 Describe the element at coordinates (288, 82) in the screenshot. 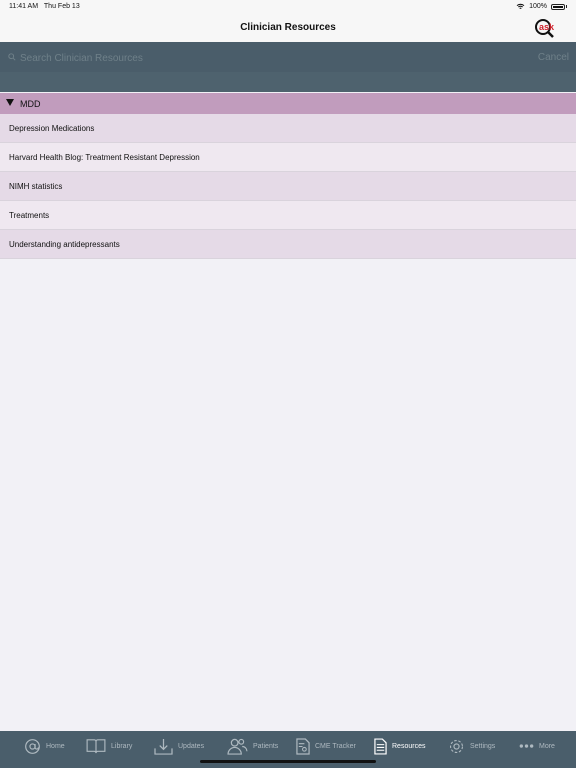

I see `search-sub-bar` at that location.